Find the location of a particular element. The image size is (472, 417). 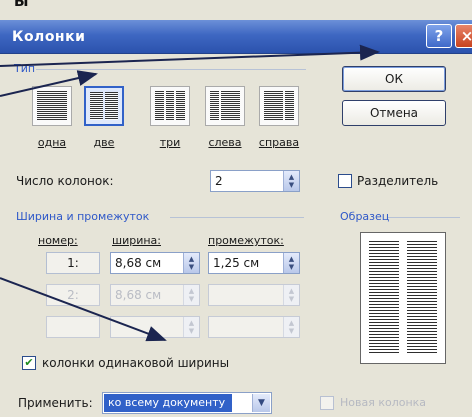

preview-column-left is located at coordinates (384, 298).